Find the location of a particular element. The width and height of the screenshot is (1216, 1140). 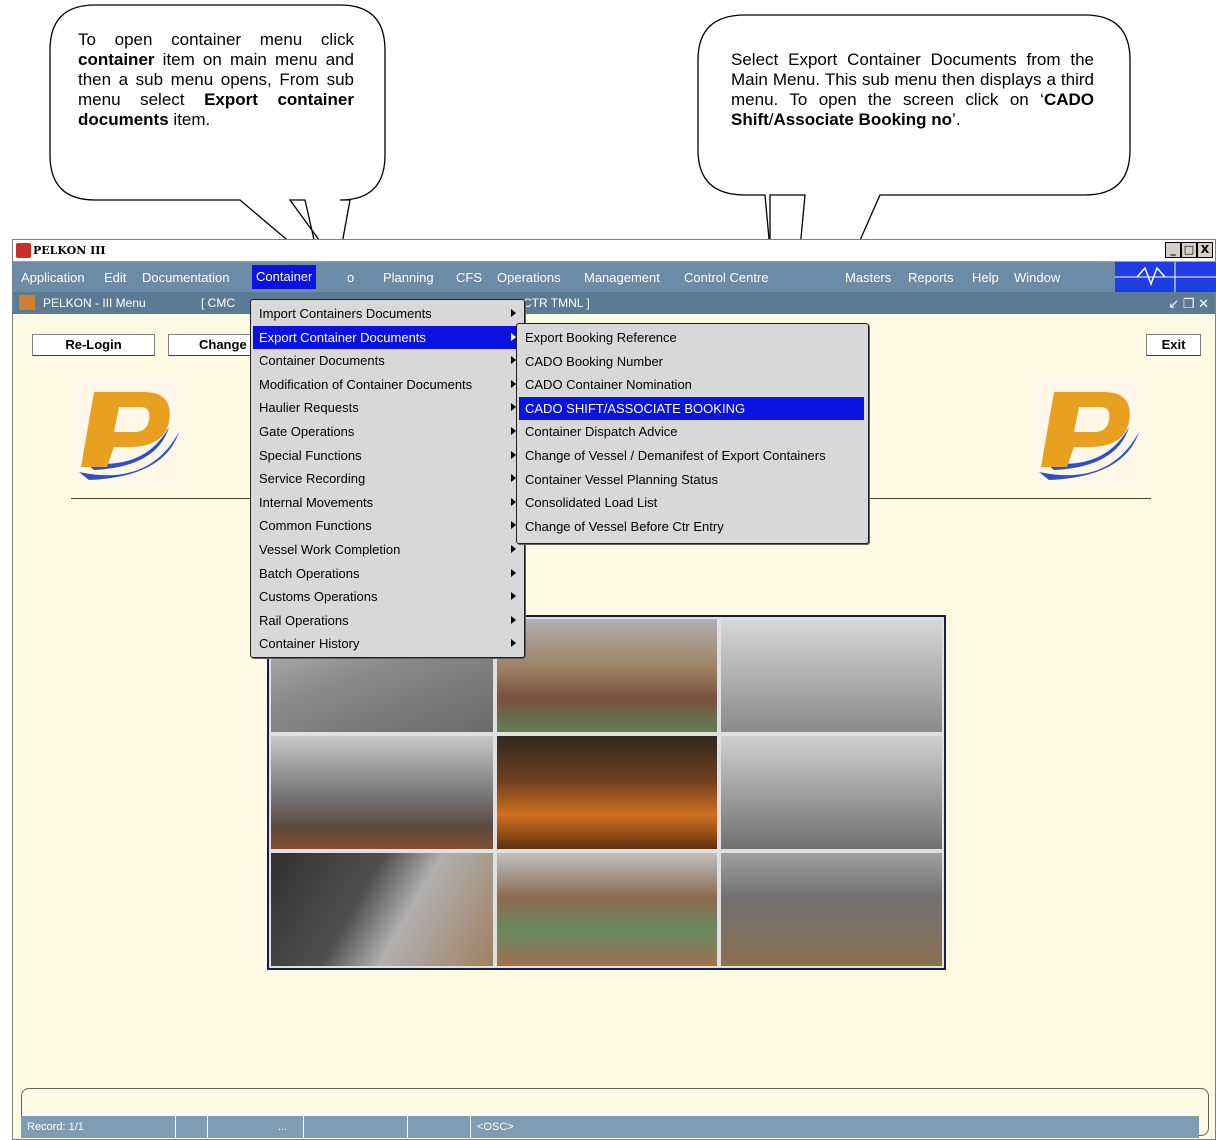

export-menu-item-label: CADO Container Nomination is located at coordinates (608, 385).